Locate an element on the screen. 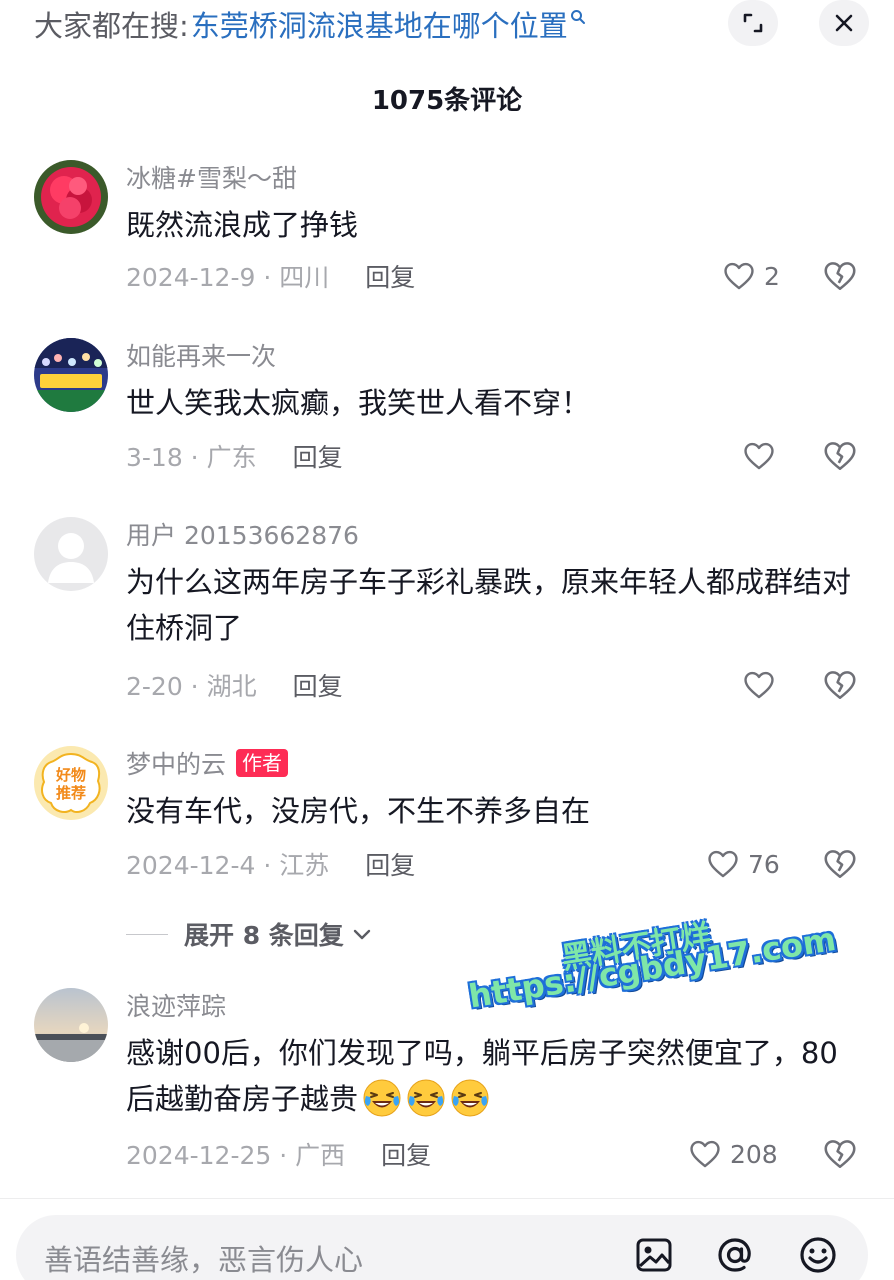 The height and width of the screenshot is (1280, 894). close-icon is located at coordinates (844, 23).